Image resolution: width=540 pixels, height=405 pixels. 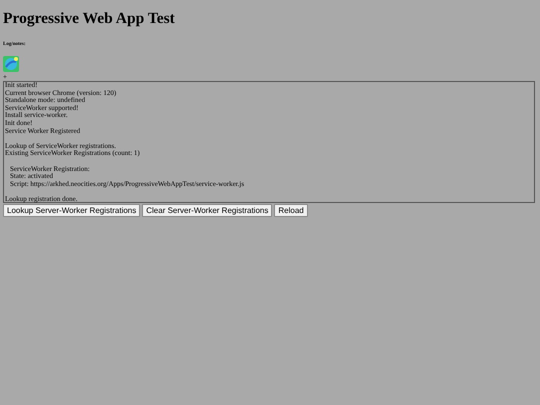 I want to click on page-title: Progressive Web App Test, so click(x=89, y=19).